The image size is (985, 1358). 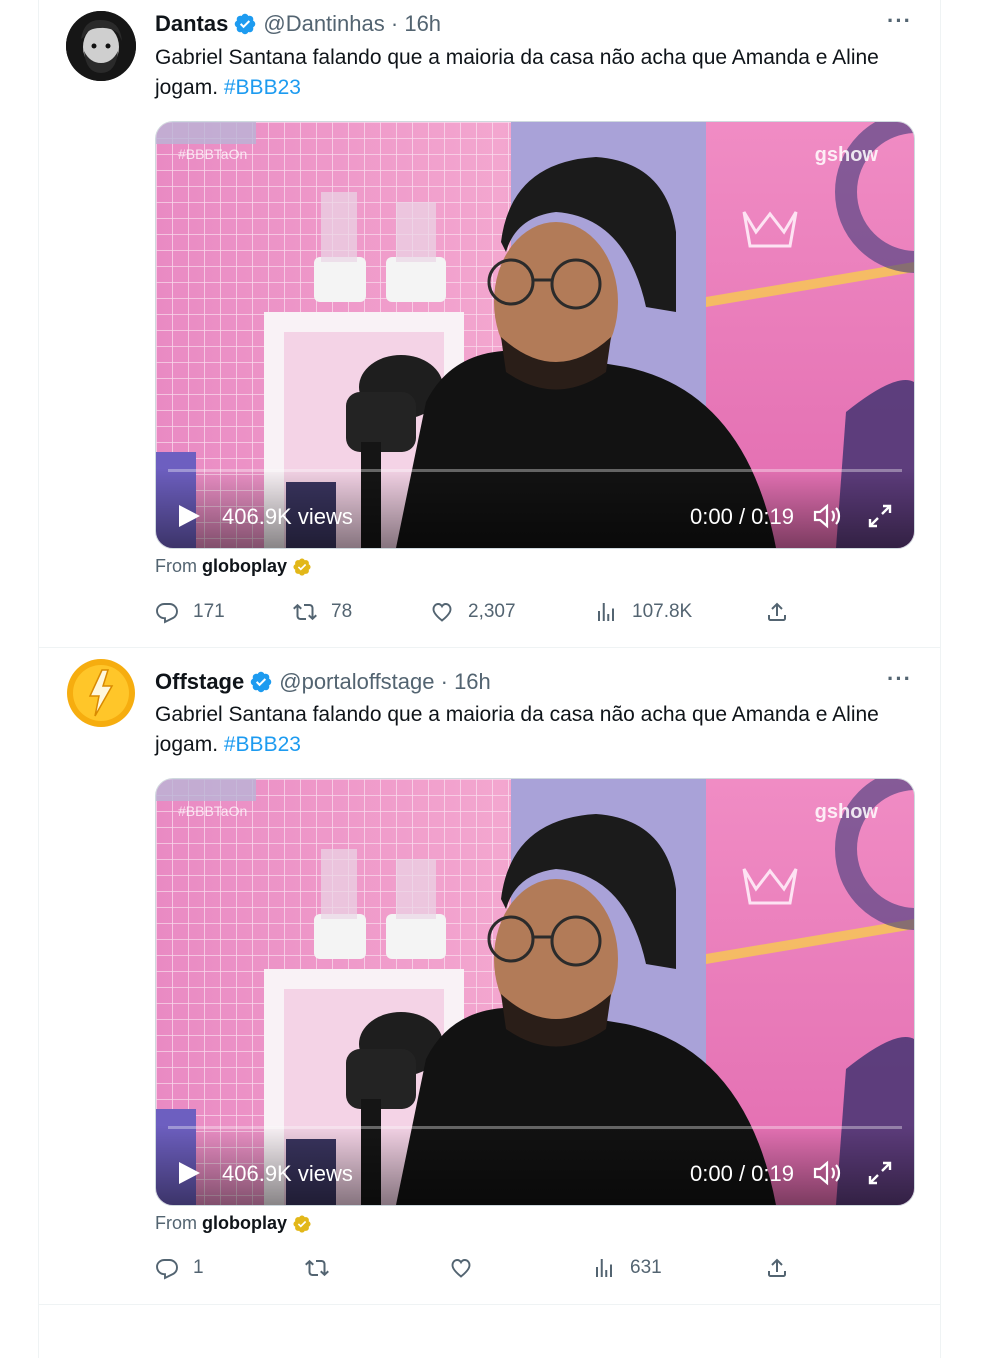 I want to click on display-name: Dantas, so click(x=191, y=24).